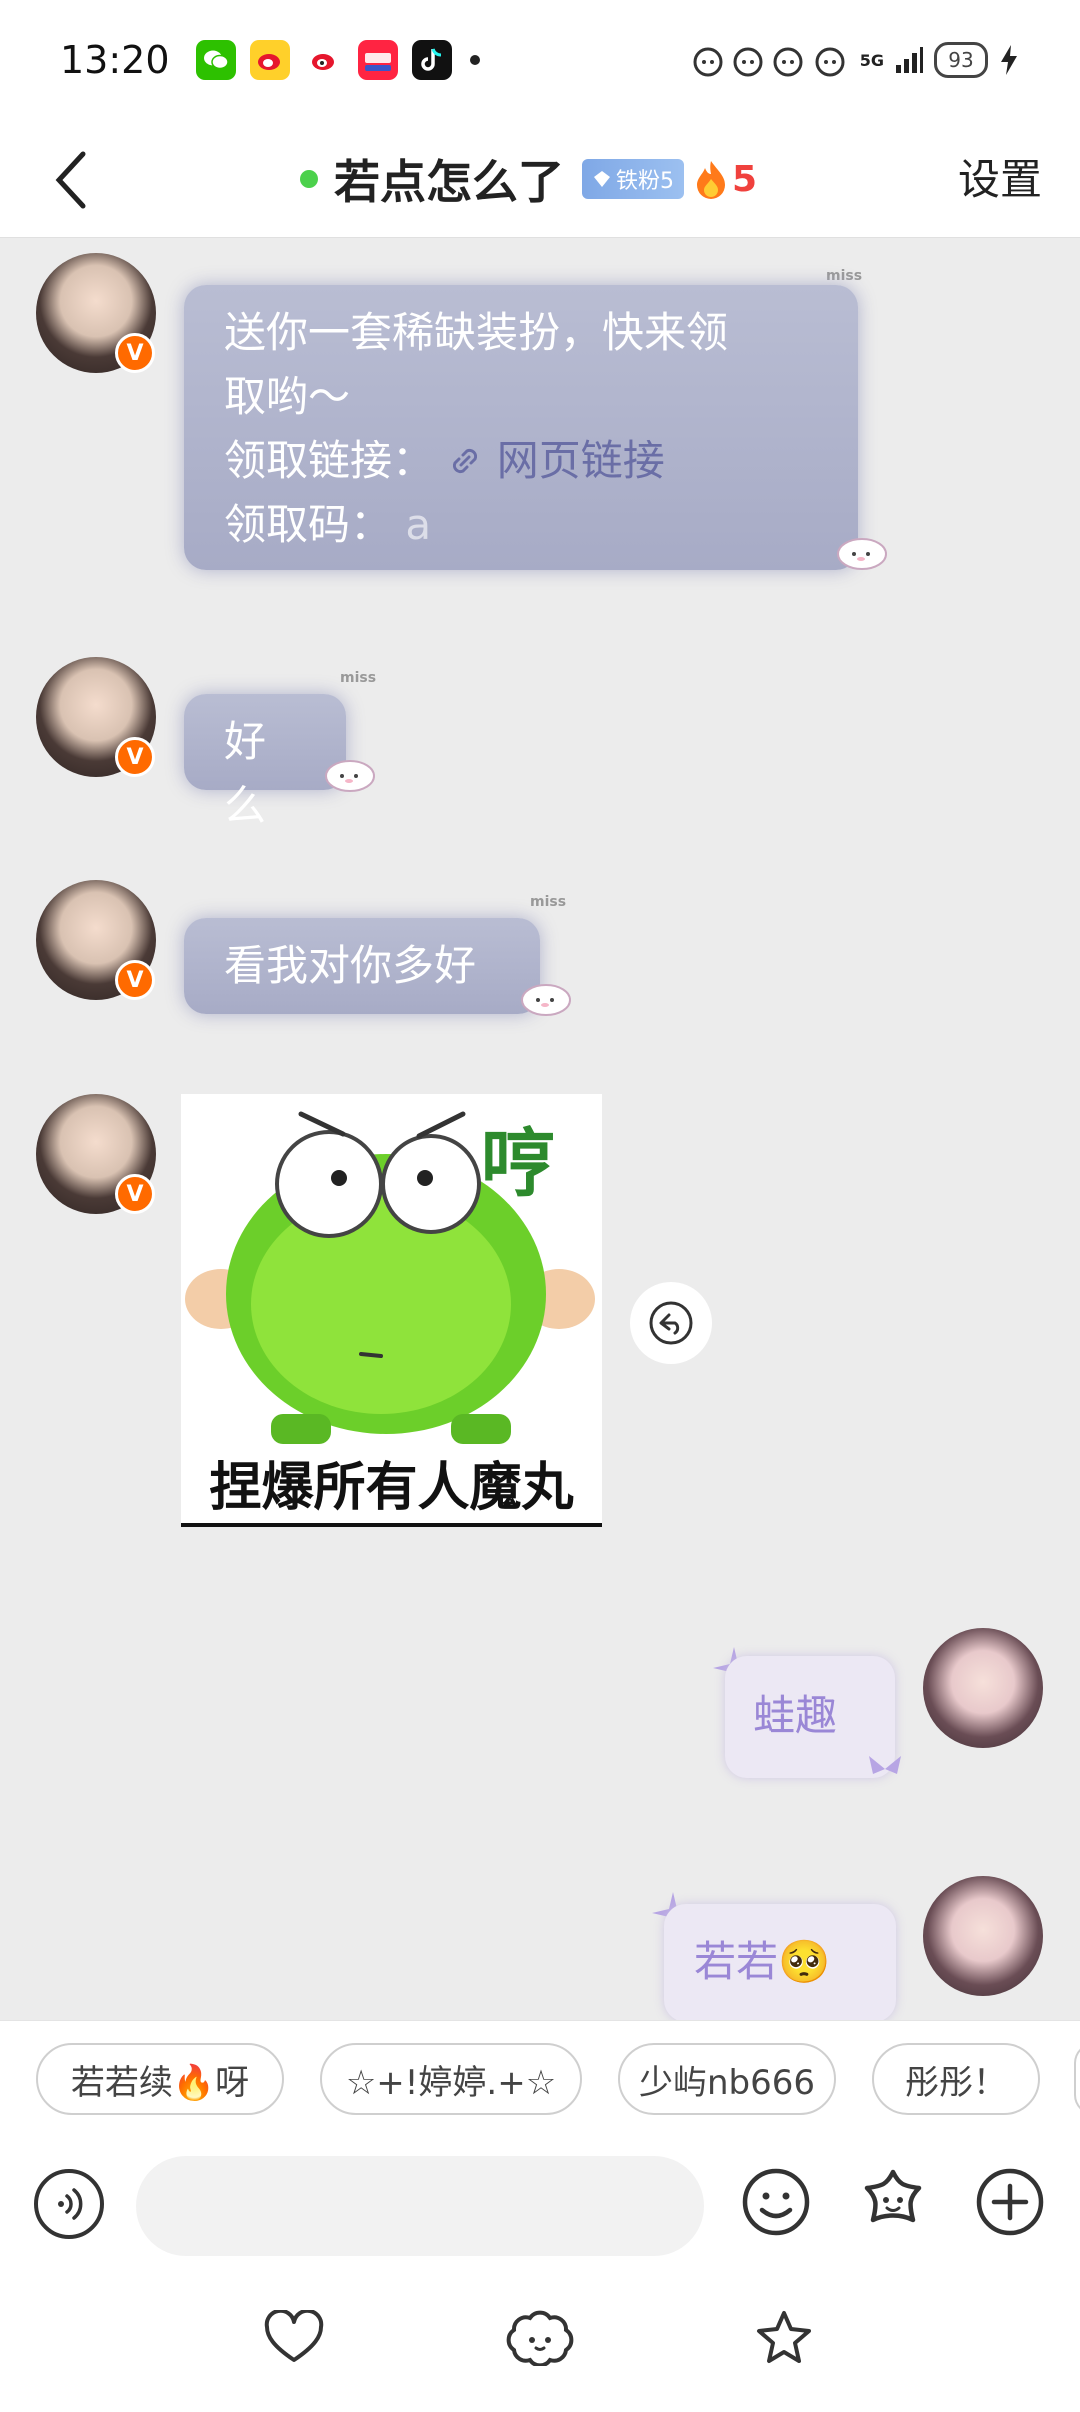 This screenshot has width=1080, height=2412. Describe the element at coordinates (431, 60) in the screenshot. I see `douyin-icon` at that location.